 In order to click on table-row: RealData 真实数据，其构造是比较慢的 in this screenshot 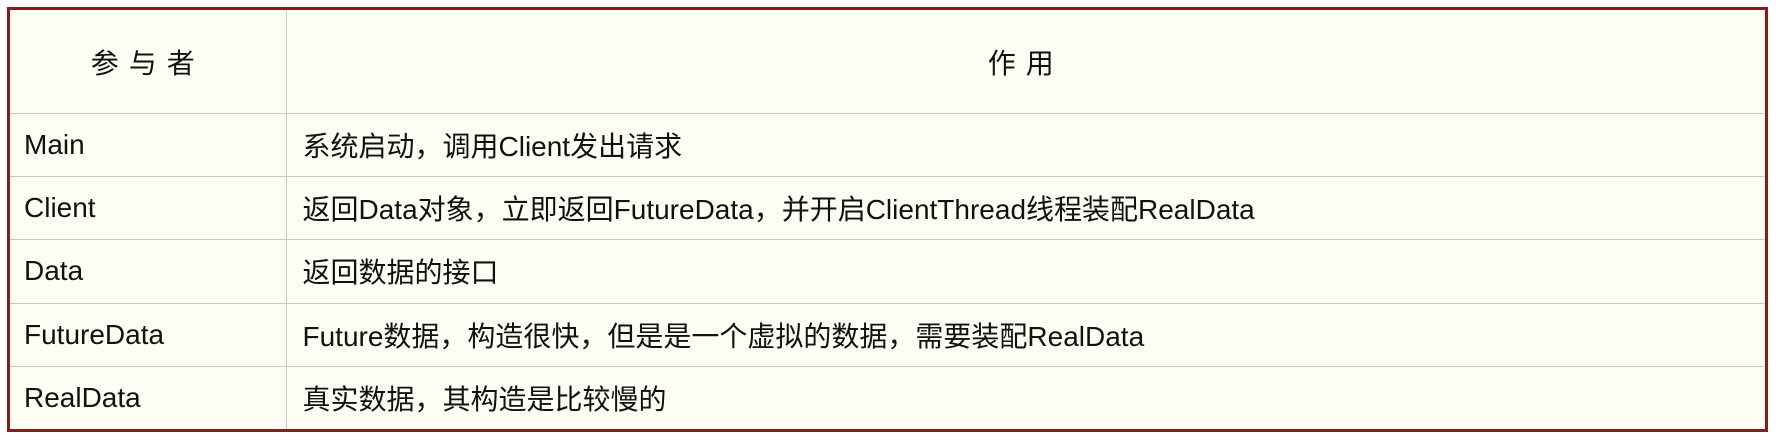, I will do `click(887, 397)`.